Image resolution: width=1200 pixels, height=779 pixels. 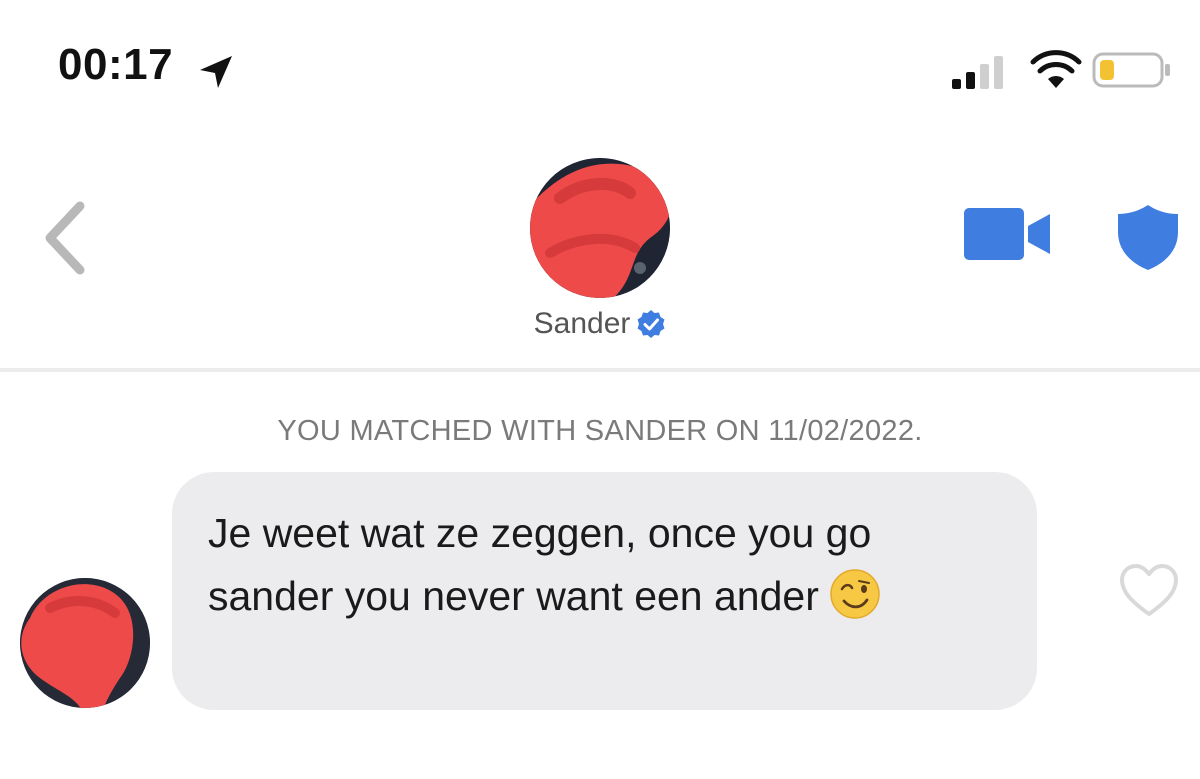 What do you see at coordinates (600, 370) in the screenshot?
I see `header-divider` at bounding box center [600, 370].